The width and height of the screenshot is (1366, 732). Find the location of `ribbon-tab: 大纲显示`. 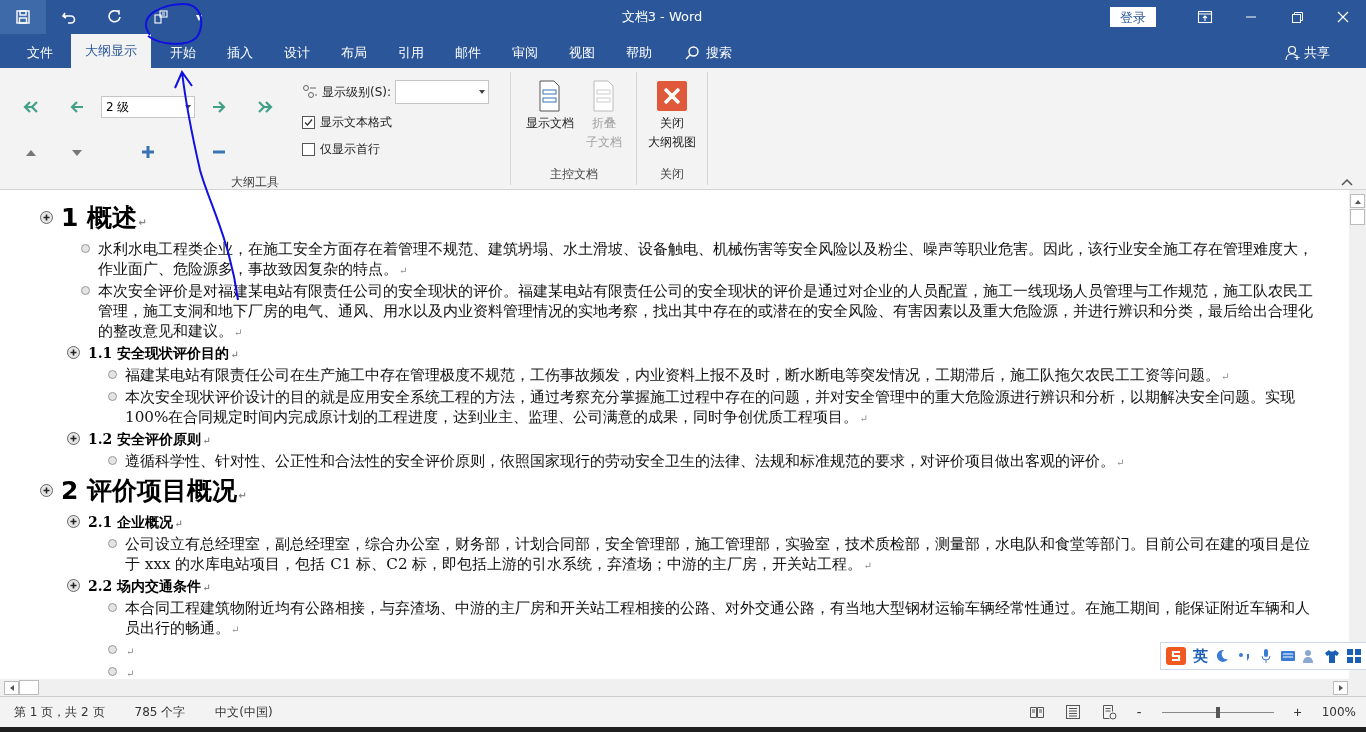

ribbon-tab: 大纲显示 is located at coordinates (111, 51).